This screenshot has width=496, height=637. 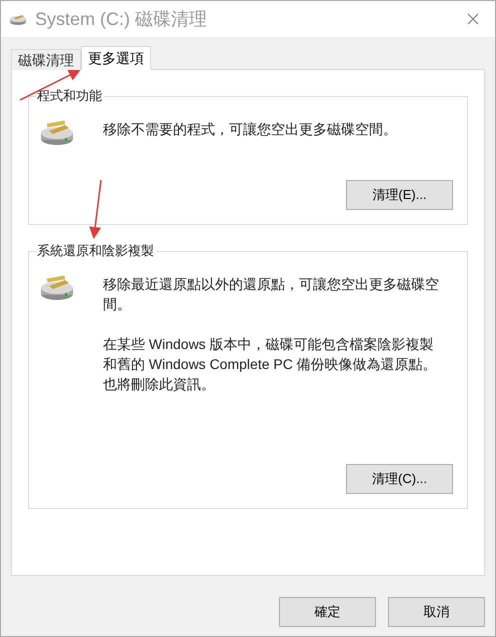 I want to click on dialog-button: 取消, so click(x=436, y=612).